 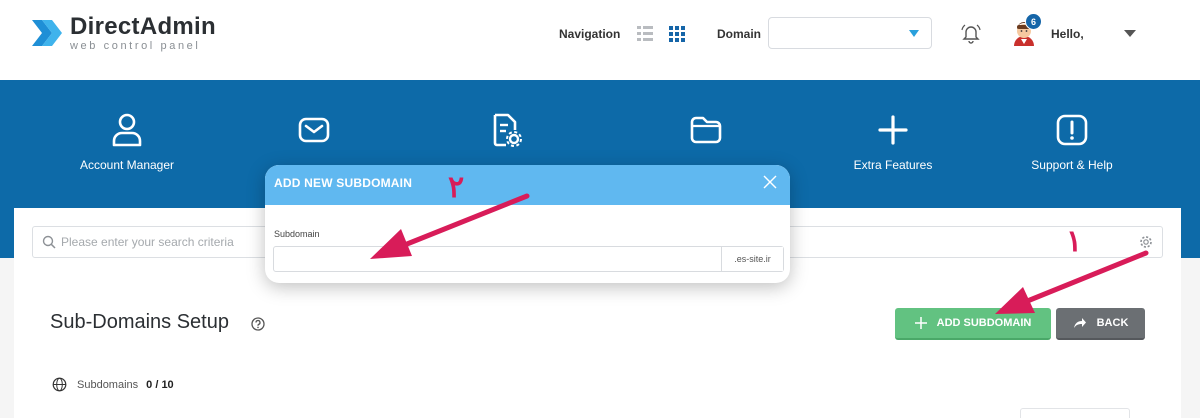 What do you see at coordinates (1074, 241) in the screenshot?
I see `step-number-1: ۱` at bounding box center [1074, 241].